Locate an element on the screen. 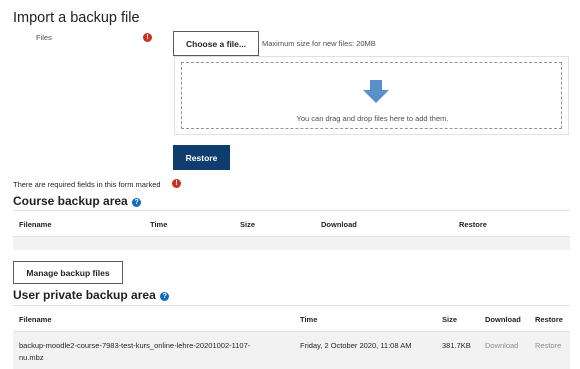  import-title: Import a backup file is located at coordinates (76, 18).